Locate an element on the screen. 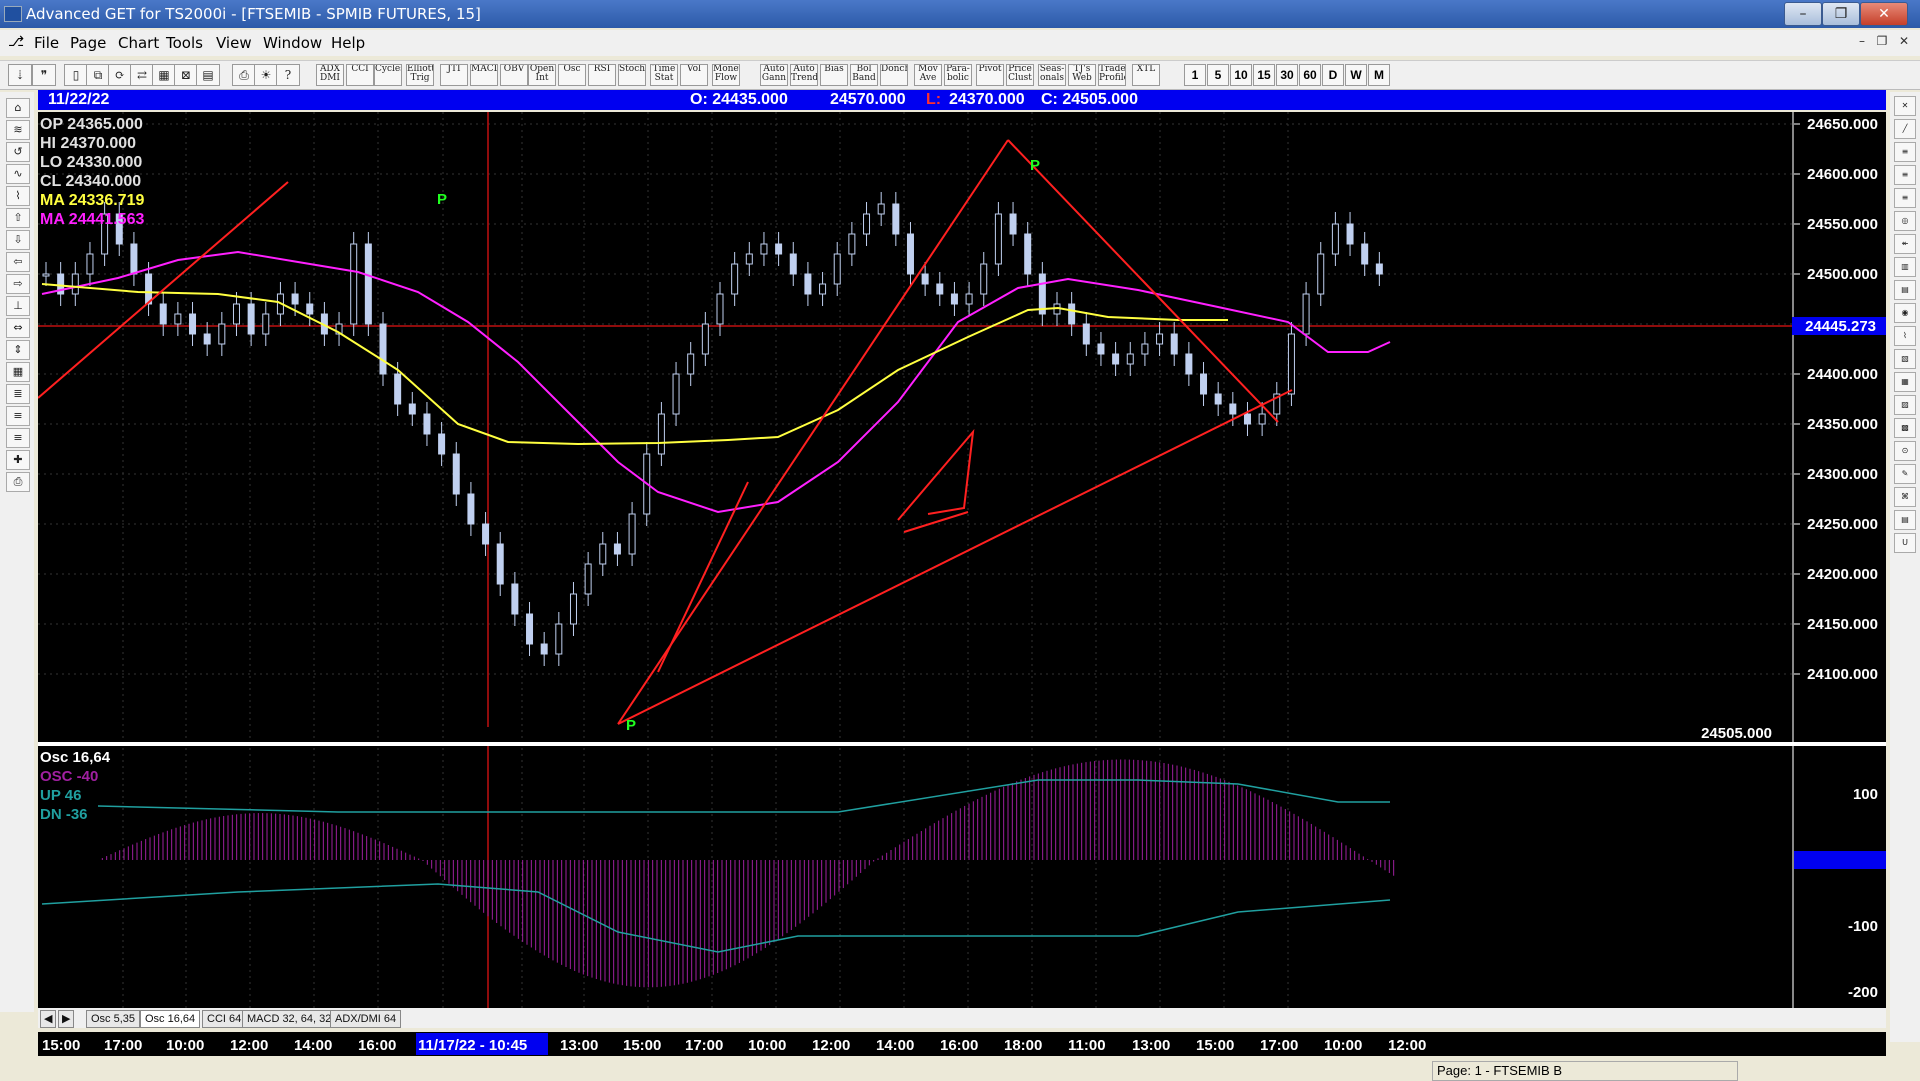  copy-icon: ⧉ is located at coordinates (98, 75).